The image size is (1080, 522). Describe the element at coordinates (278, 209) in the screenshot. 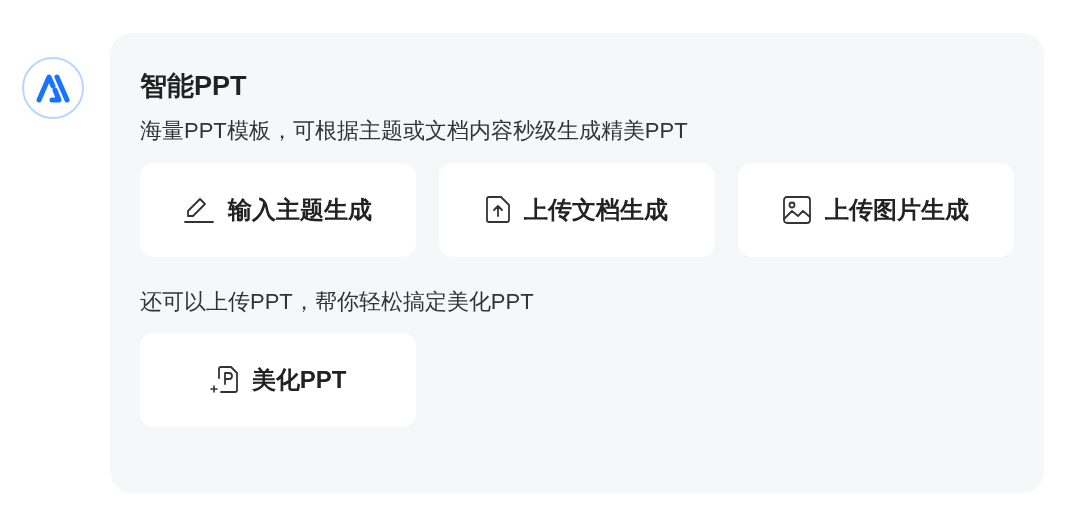

I see `generate-button: 输入主题生成` at that location.